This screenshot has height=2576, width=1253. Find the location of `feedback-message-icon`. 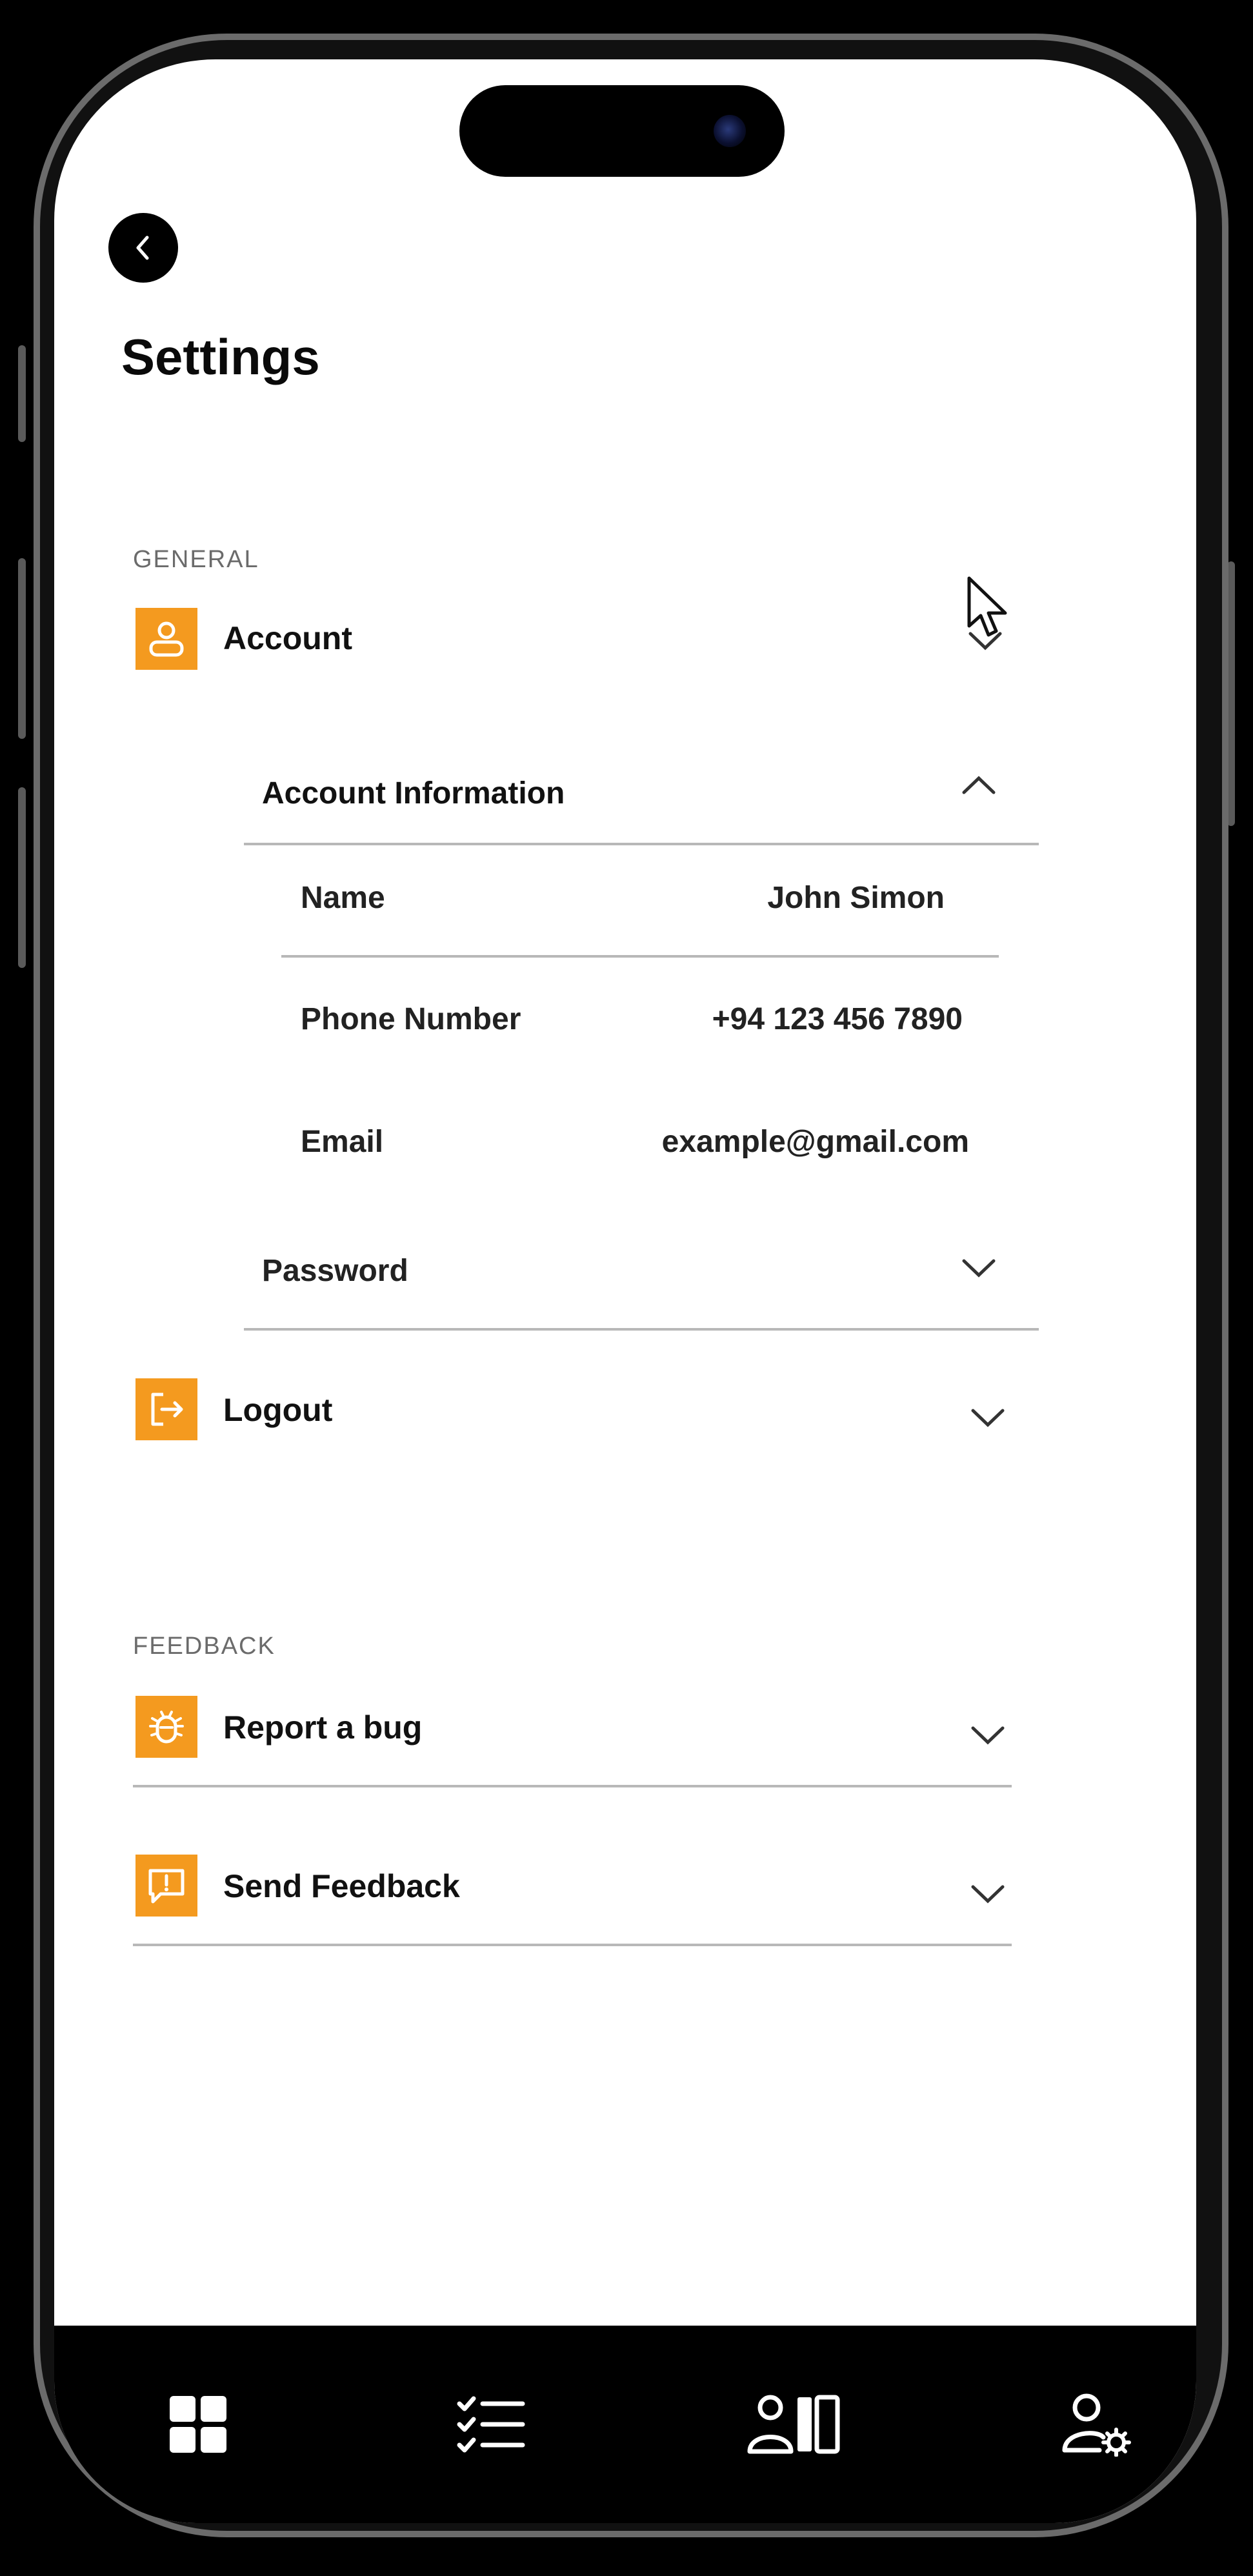

feedback-message-icon is located at coordinates (166, 1886).